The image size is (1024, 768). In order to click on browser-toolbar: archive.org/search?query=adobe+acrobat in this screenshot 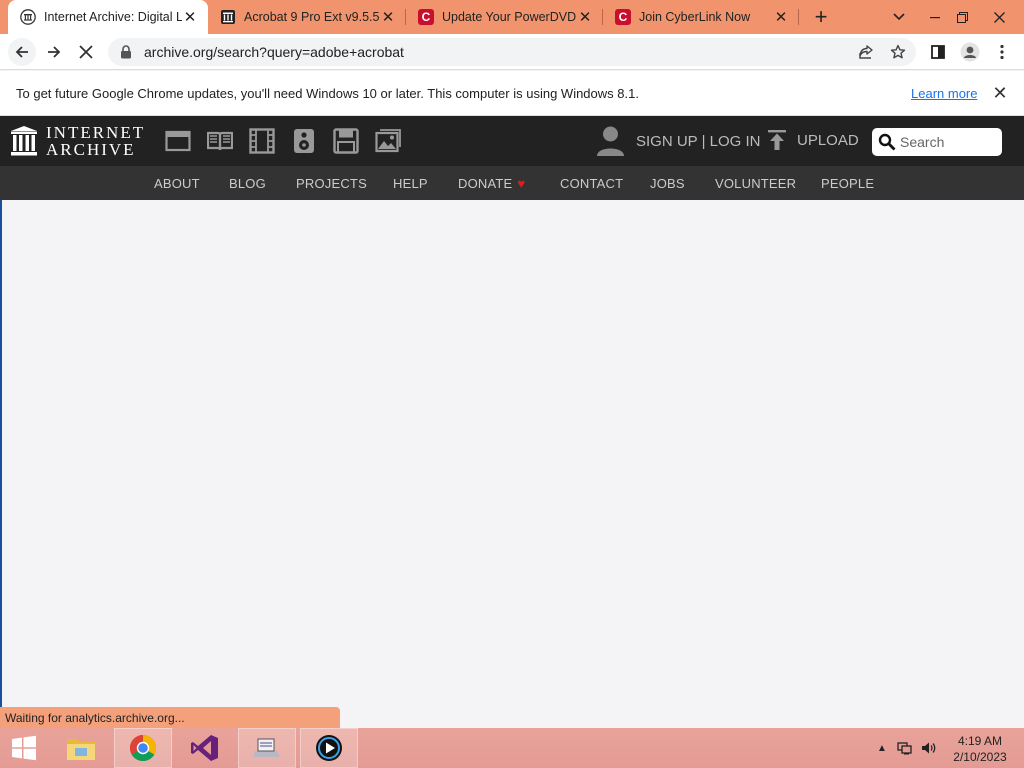, I will do `click(512, 52)`.